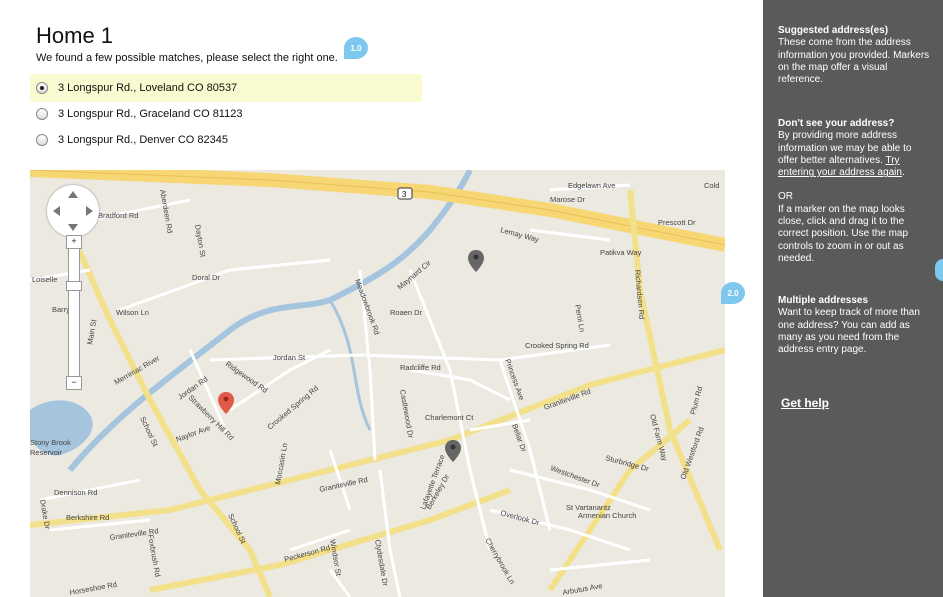 This screenshot has height=597, width=943. I want to click on svg-text: Foxbrush Rd, so click(154, 556).